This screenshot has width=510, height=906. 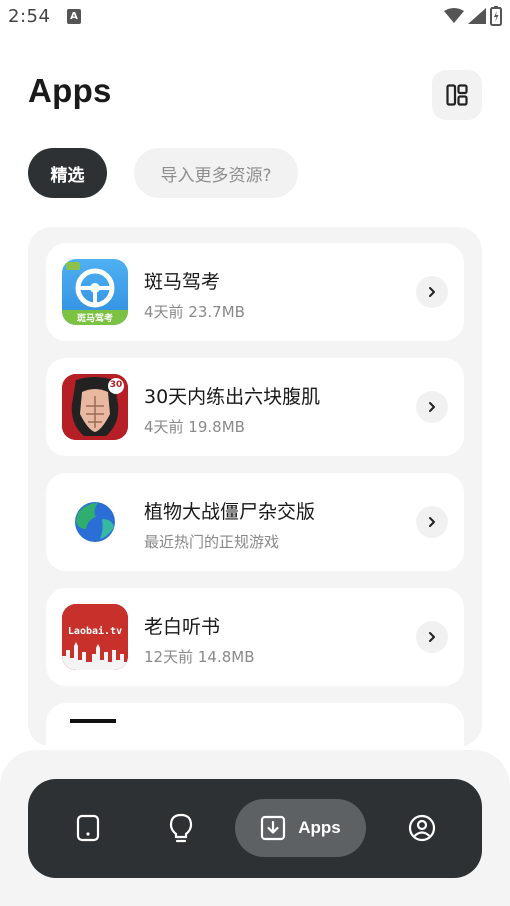 I want to click on list-item: 植物大战僵尸杂交版 最近热门的正规游戏, so click(x=255, y=522).